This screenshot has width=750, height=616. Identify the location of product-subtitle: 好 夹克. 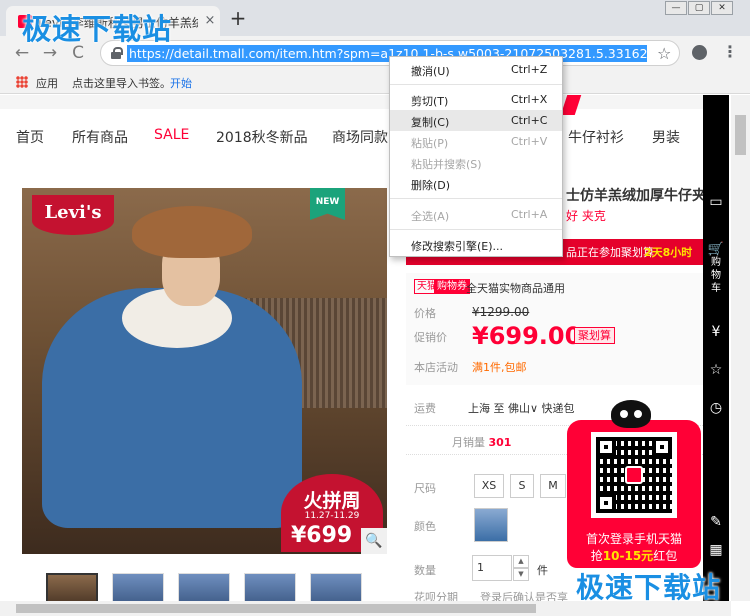
(586, 216).